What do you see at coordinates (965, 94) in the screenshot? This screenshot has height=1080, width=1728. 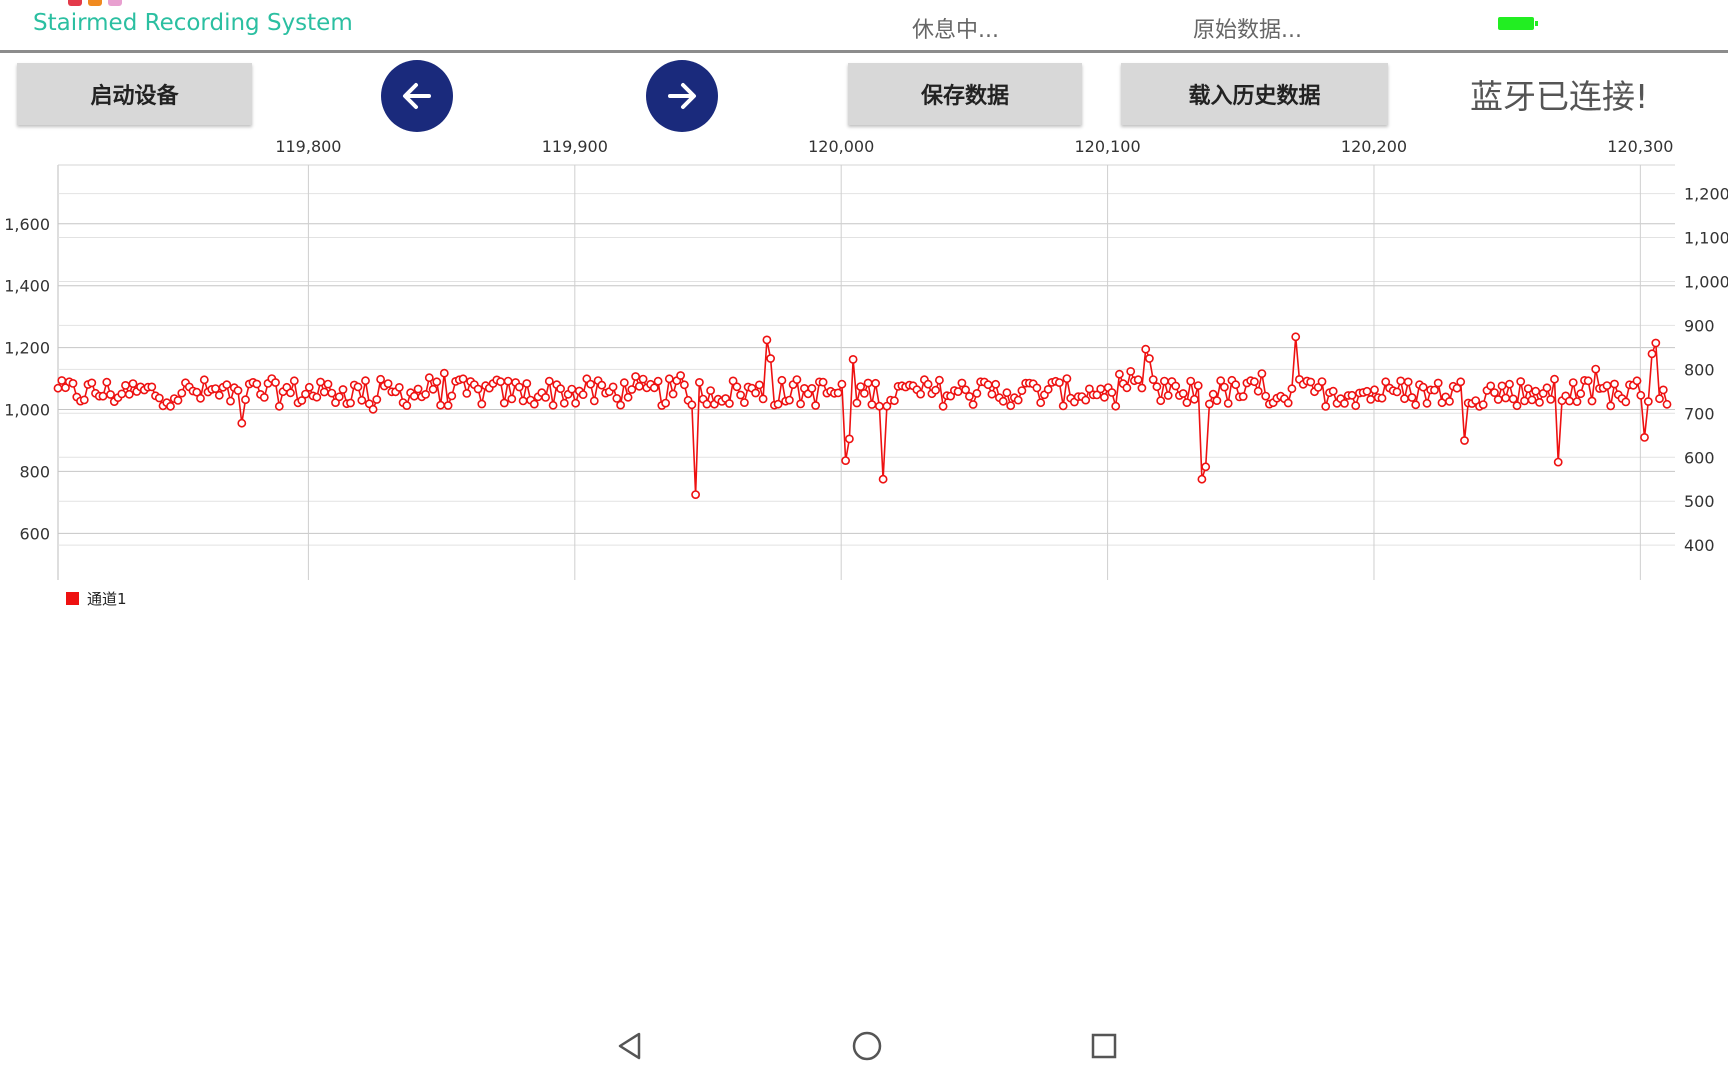 I see `save-data-button: 保存数据` at bounding box center [965, 94].